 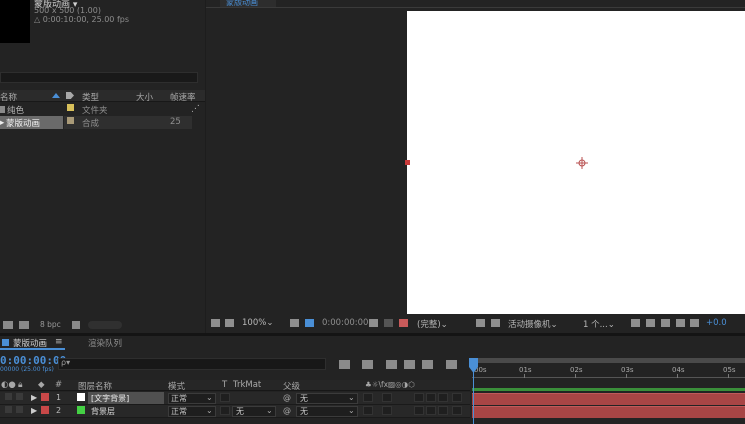 I want to click on resolution-dropdown: (完整), so click(x=432, y=324).